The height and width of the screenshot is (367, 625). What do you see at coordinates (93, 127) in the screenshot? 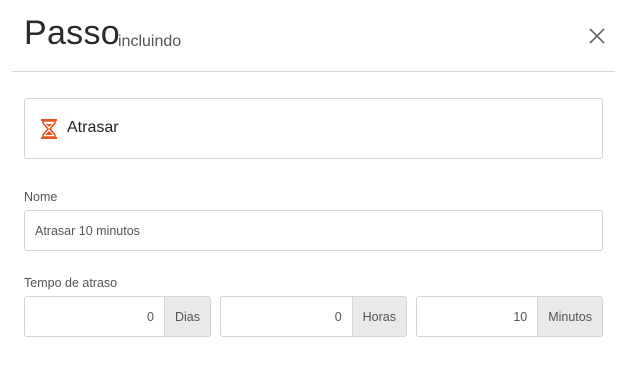
I see `step-type-label: Atrasar` at bounding box center [93, 127].